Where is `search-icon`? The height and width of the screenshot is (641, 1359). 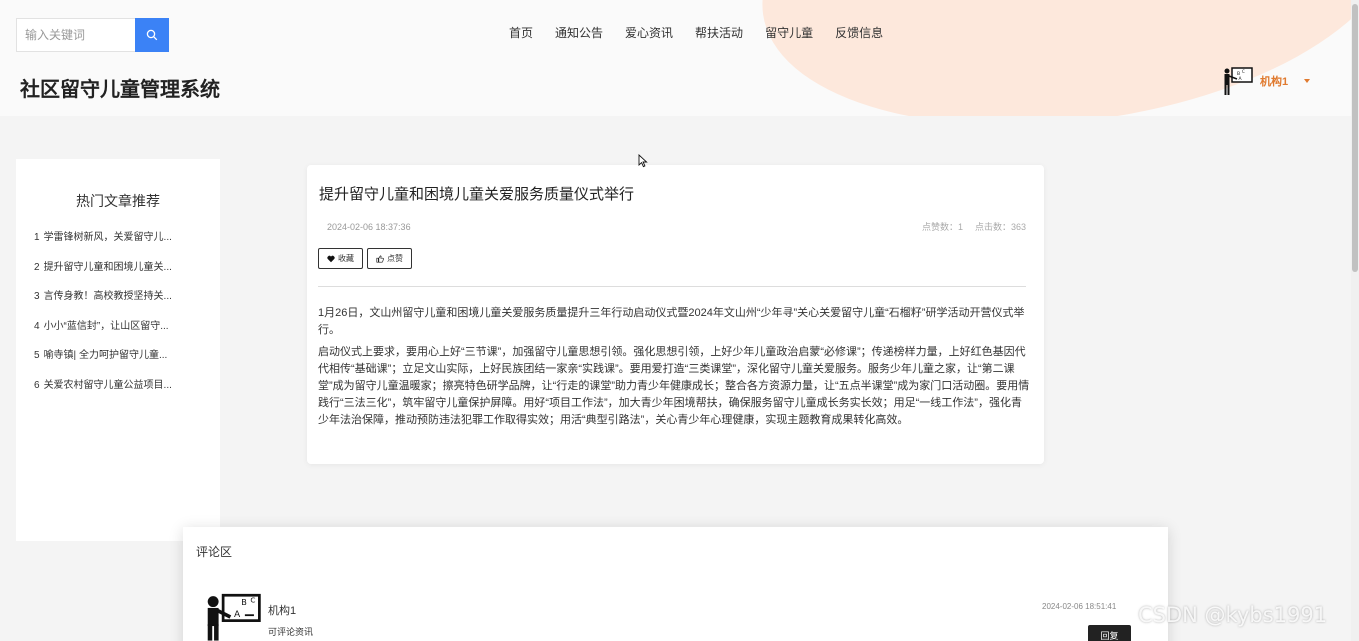
search-icon is located at coordinates (152, 35).